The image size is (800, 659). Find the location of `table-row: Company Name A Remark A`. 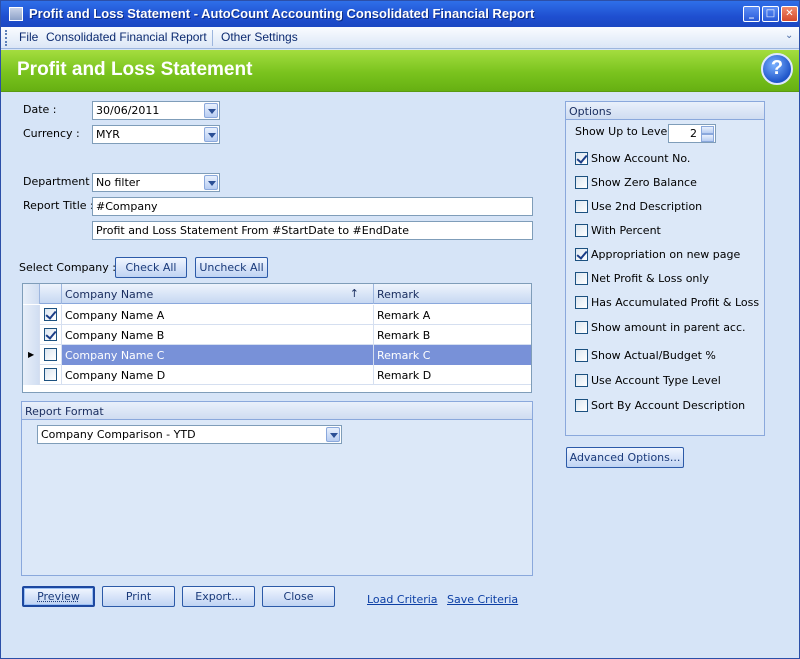

table-row: Company Name A Remark A is located at coordinates (277, 315).